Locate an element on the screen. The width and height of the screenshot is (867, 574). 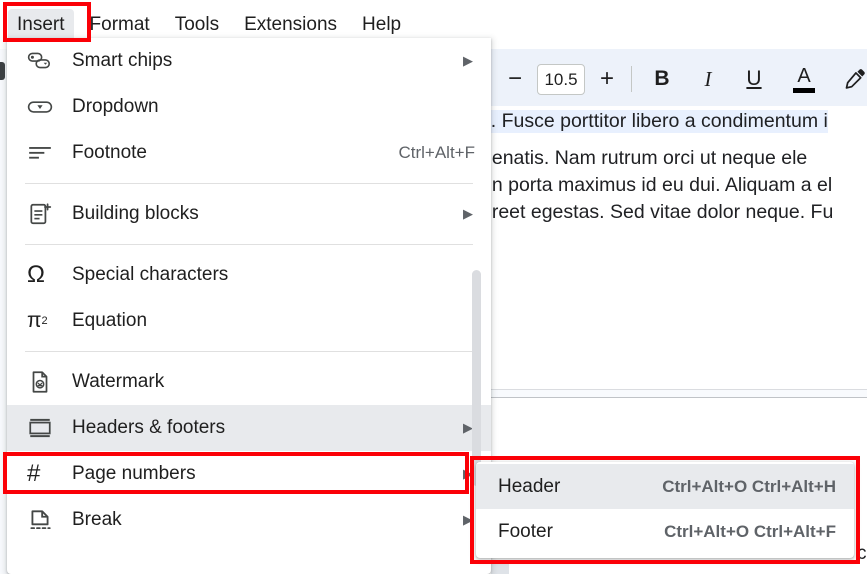
underline-button: U is located at coordinates (754, 79).